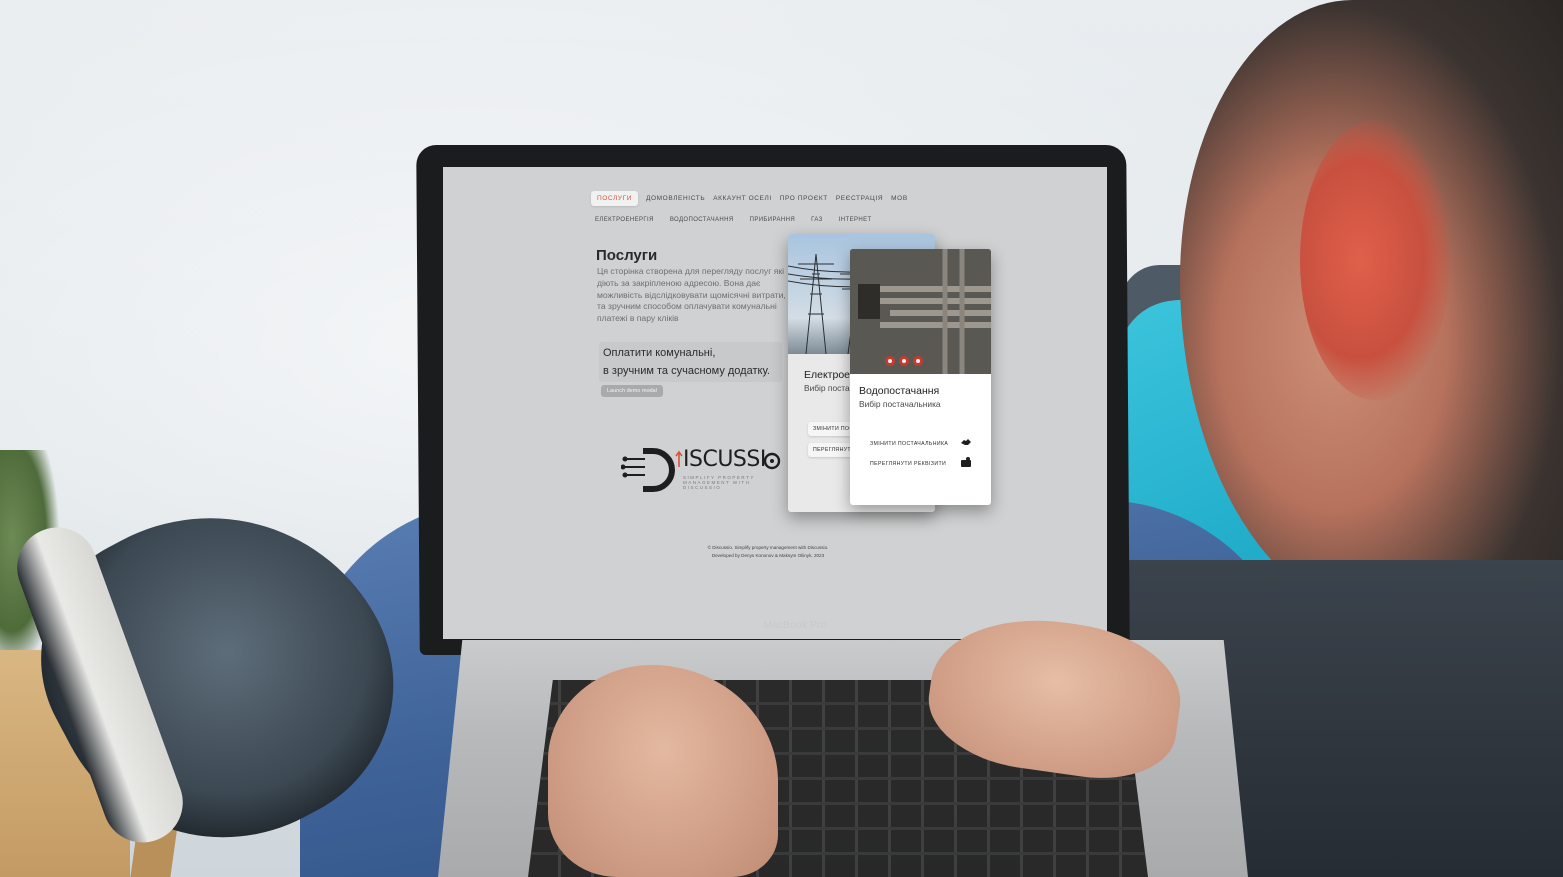 This screenshot has width=1563, height=877. What do you see at coordinates (804, 198) in the screenshot?
I see `nav-item-about: ПРО ПРОЄКТ` at bounding box center [804, 198].